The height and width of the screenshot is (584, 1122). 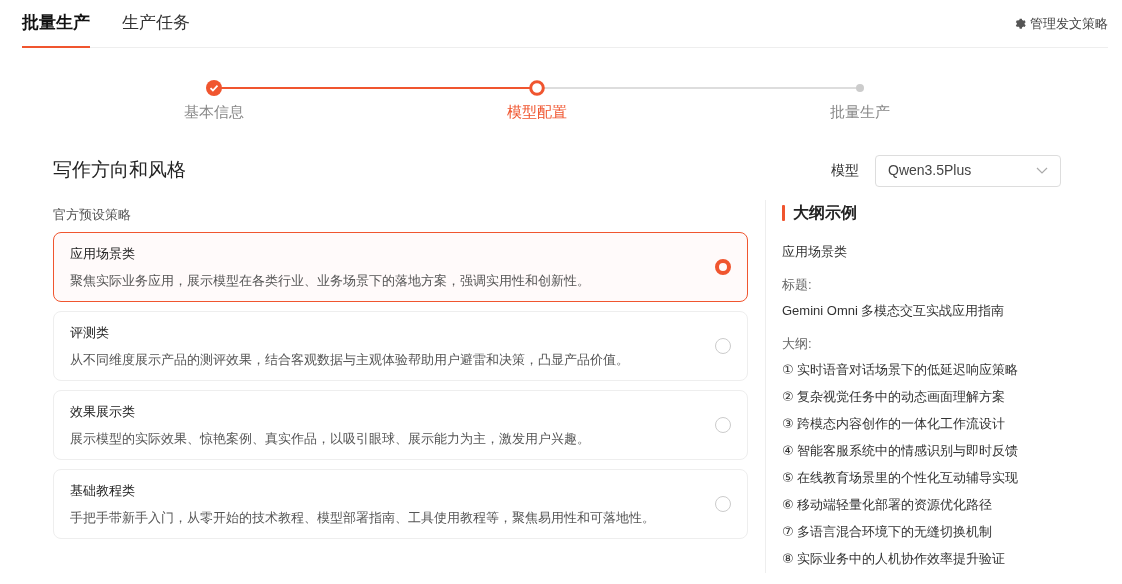 I want to click on preset-description: 从不同维度展示产品的测评效果，结合客观数据与主观体验帮助用户避雷和决策，凸显产品价值。, so click(x=350, y=359).